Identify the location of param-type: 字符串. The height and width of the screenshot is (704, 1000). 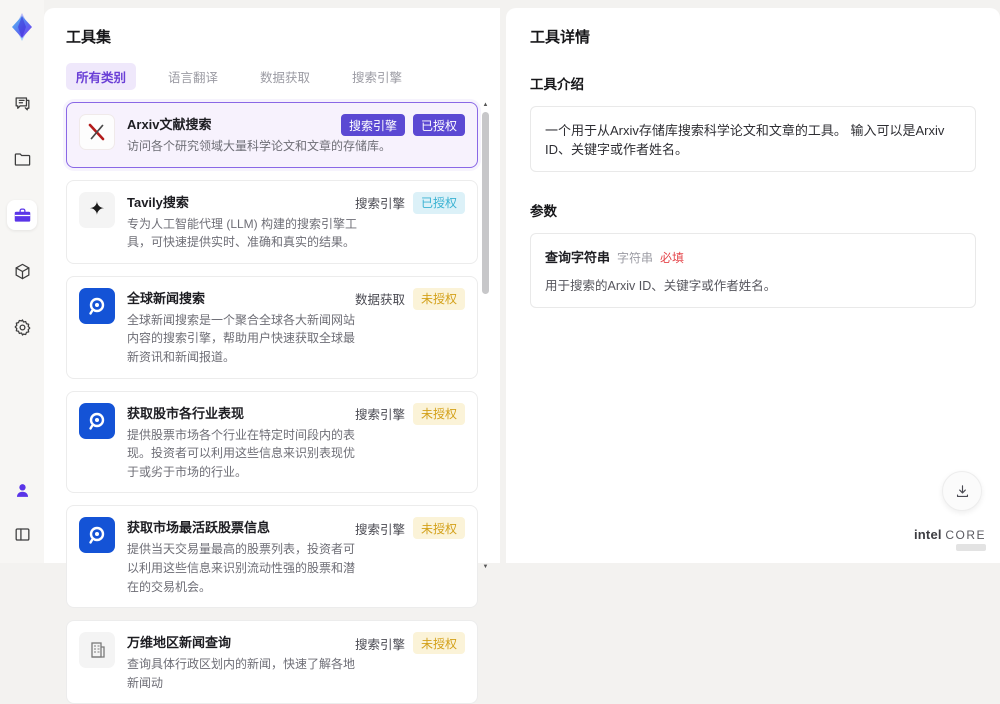
(635, 257).